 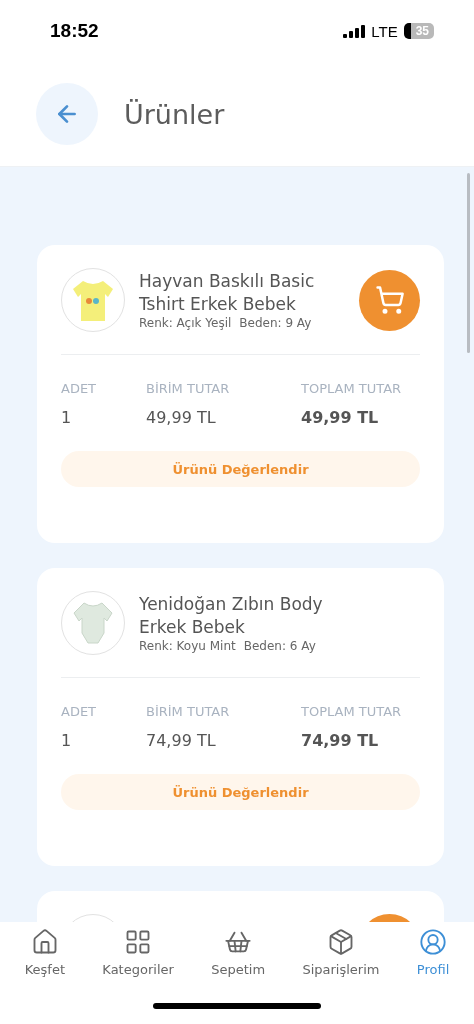 What do you see at coordinates (433, 942) in the screenshot?
I see `user-icon` at bounding box center [433, 942].